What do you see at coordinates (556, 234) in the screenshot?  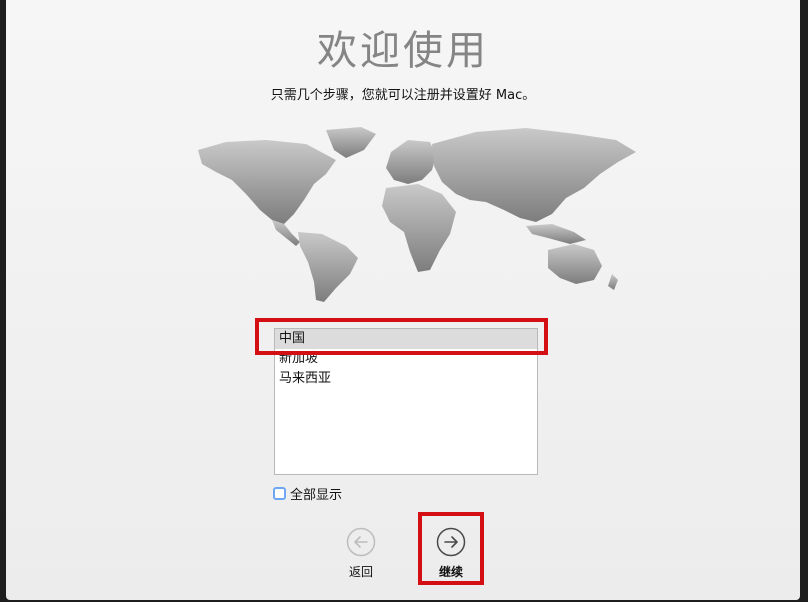 I see `southeast-asia-shape` at bounding box center [556, 234].